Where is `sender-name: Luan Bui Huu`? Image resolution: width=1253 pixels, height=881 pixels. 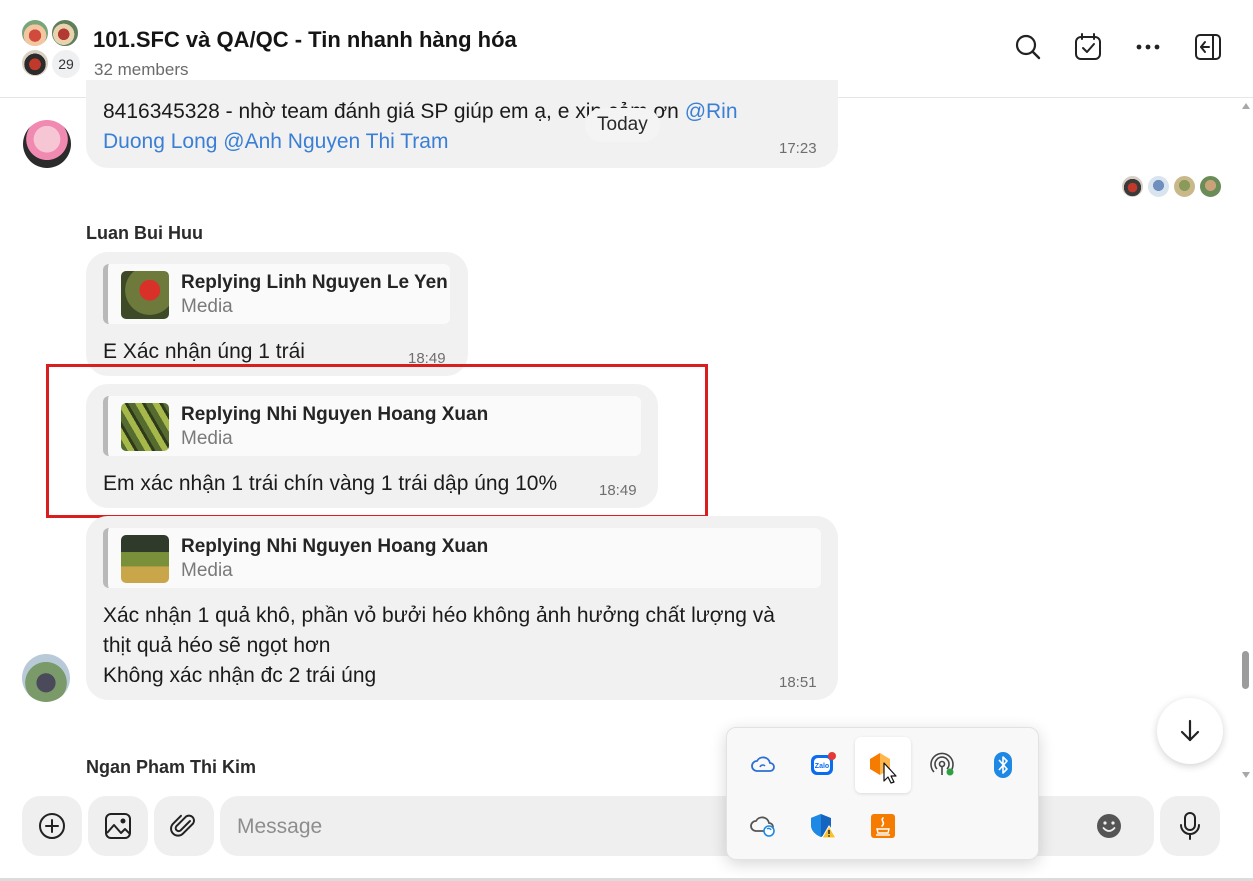 sender-name: Luan Bui Huu is located at coordinates (144, 233).